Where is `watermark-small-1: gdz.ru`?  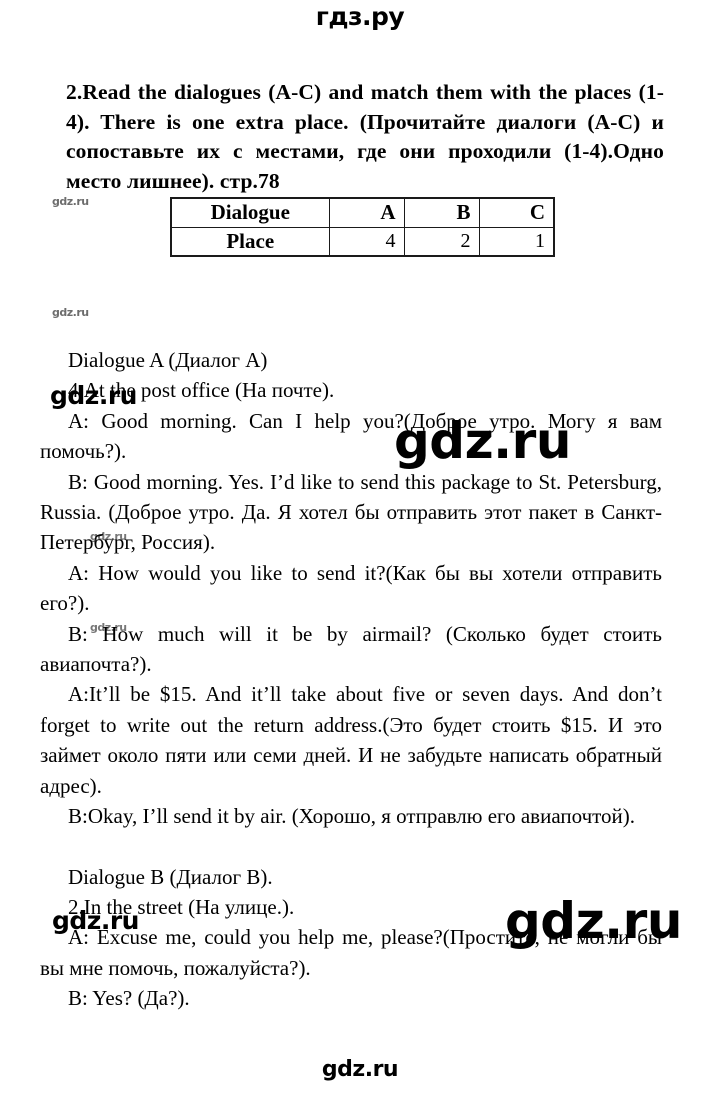 watermark-small-1: gdz.ru is located at coordinates (70, 201).